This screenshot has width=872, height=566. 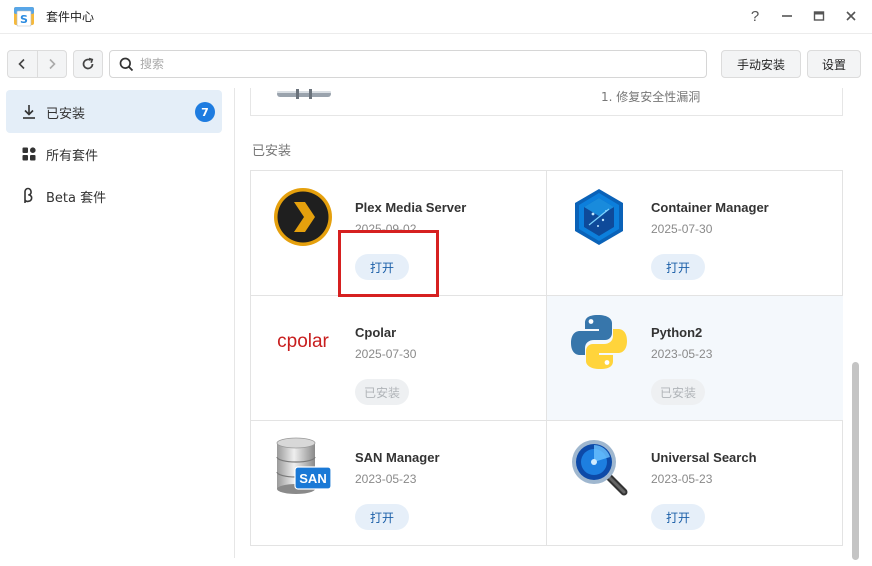 I want to click on window-title: 套件中心, so click(x=70, y=17).